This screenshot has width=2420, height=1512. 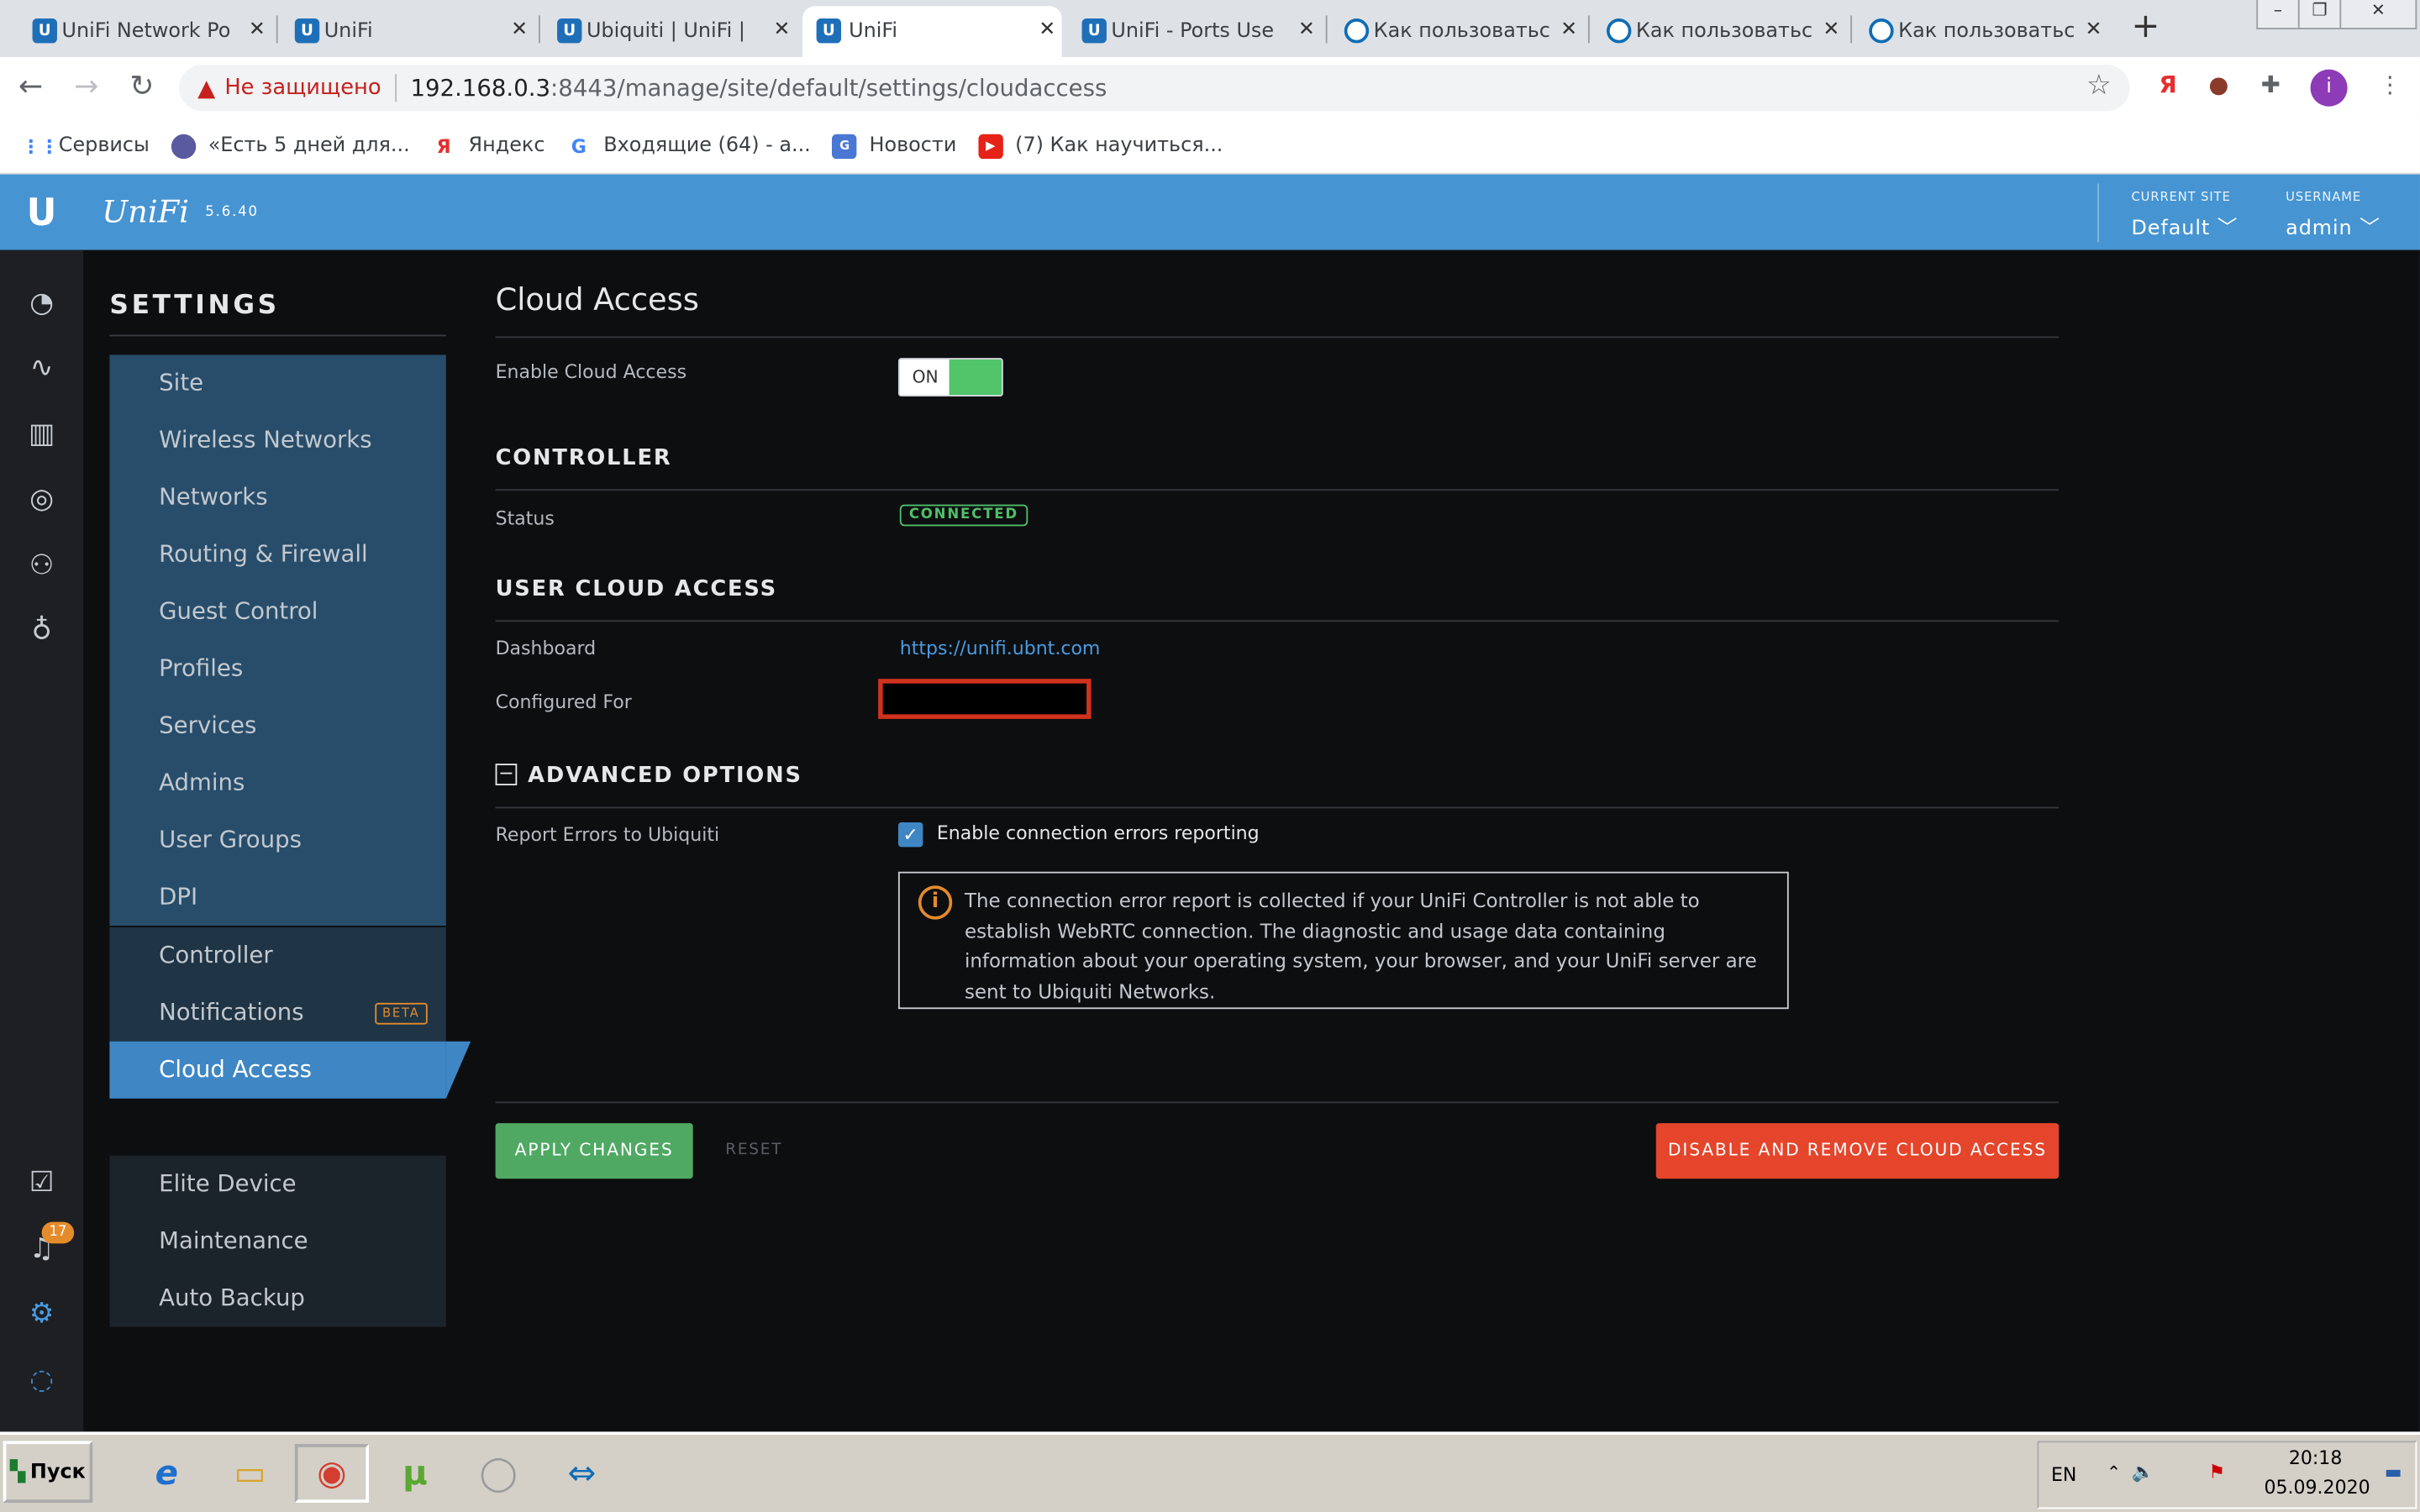 I want to click on cloud-access-toggle: ON, so click(x=950, y=377).